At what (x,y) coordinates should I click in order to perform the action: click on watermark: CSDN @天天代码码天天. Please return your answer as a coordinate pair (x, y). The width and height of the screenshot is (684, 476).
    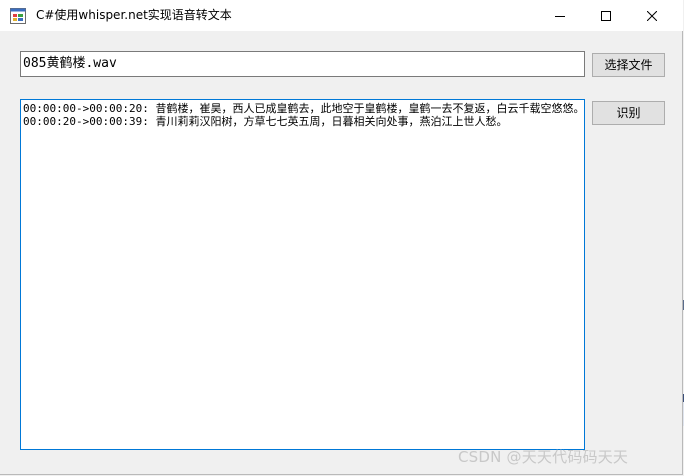
    Looking at the image, I should click on (543, 457).